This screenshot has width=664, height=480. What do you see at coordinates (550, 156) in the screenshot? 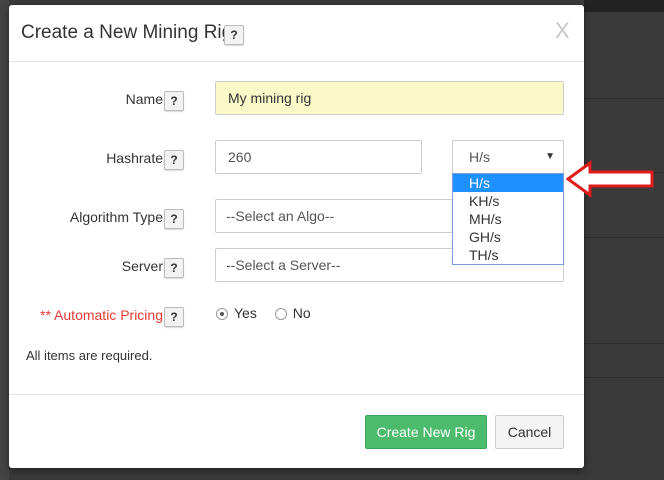
I see `caret-down-icon: ▼` at bounding box center [550, 156].